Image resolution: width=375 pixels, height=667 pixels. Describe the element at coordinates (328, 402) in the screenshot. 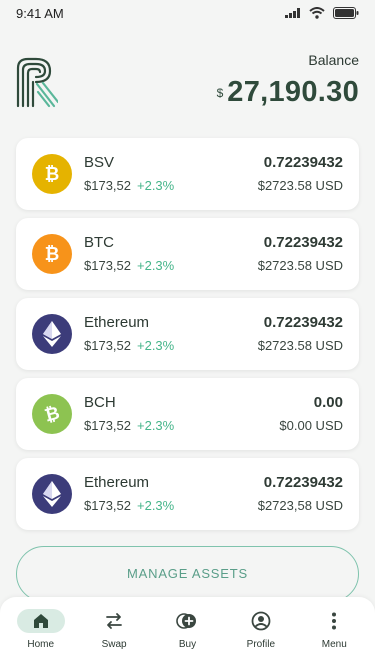

I see `asset-amount: 0.00` at that location.